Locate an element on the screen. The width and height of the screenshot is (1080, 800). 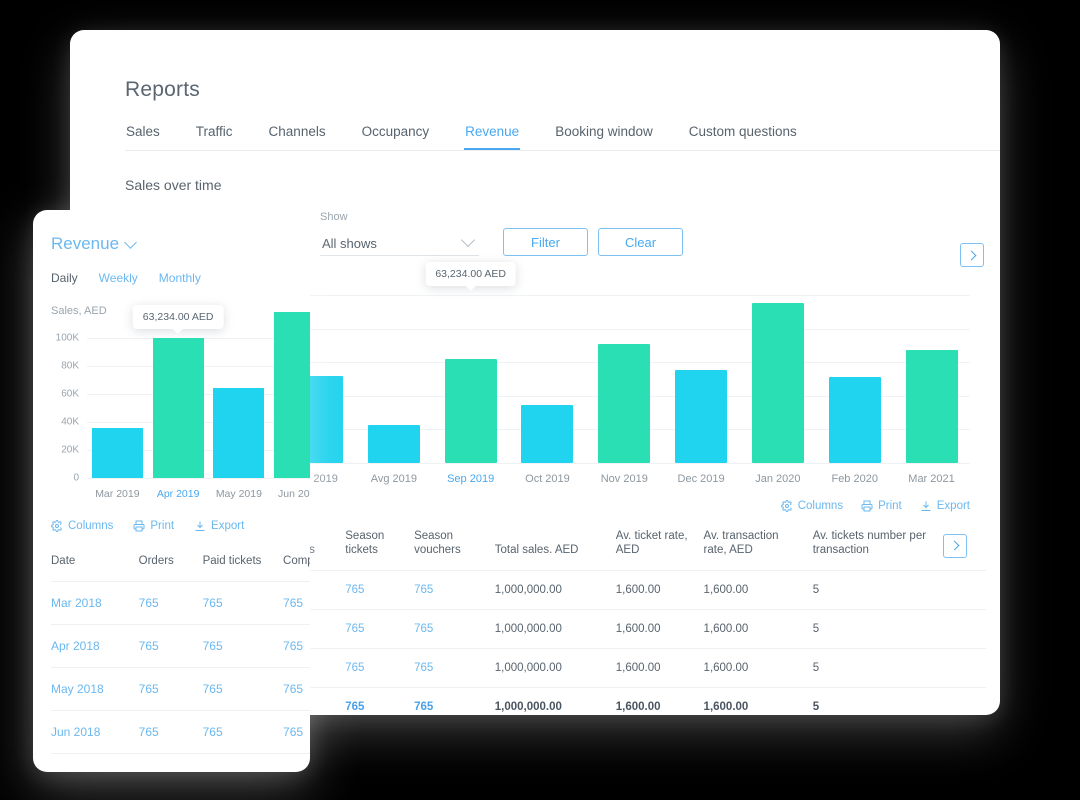
gear-icon is located at coordinates (786, 506).